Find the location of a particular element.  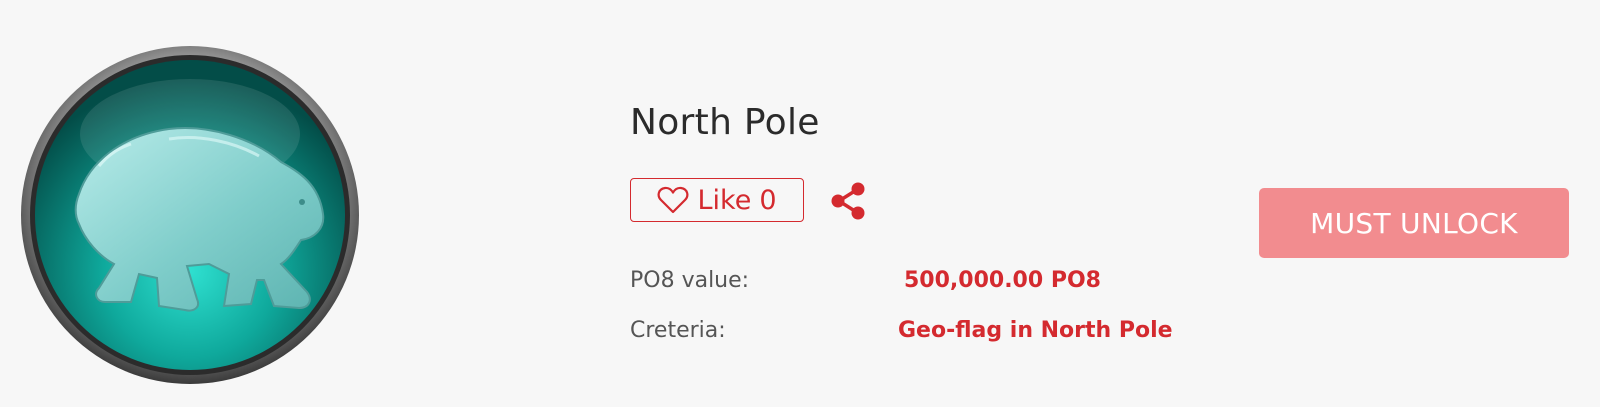

share-icon is located at coordinates (848, 201).